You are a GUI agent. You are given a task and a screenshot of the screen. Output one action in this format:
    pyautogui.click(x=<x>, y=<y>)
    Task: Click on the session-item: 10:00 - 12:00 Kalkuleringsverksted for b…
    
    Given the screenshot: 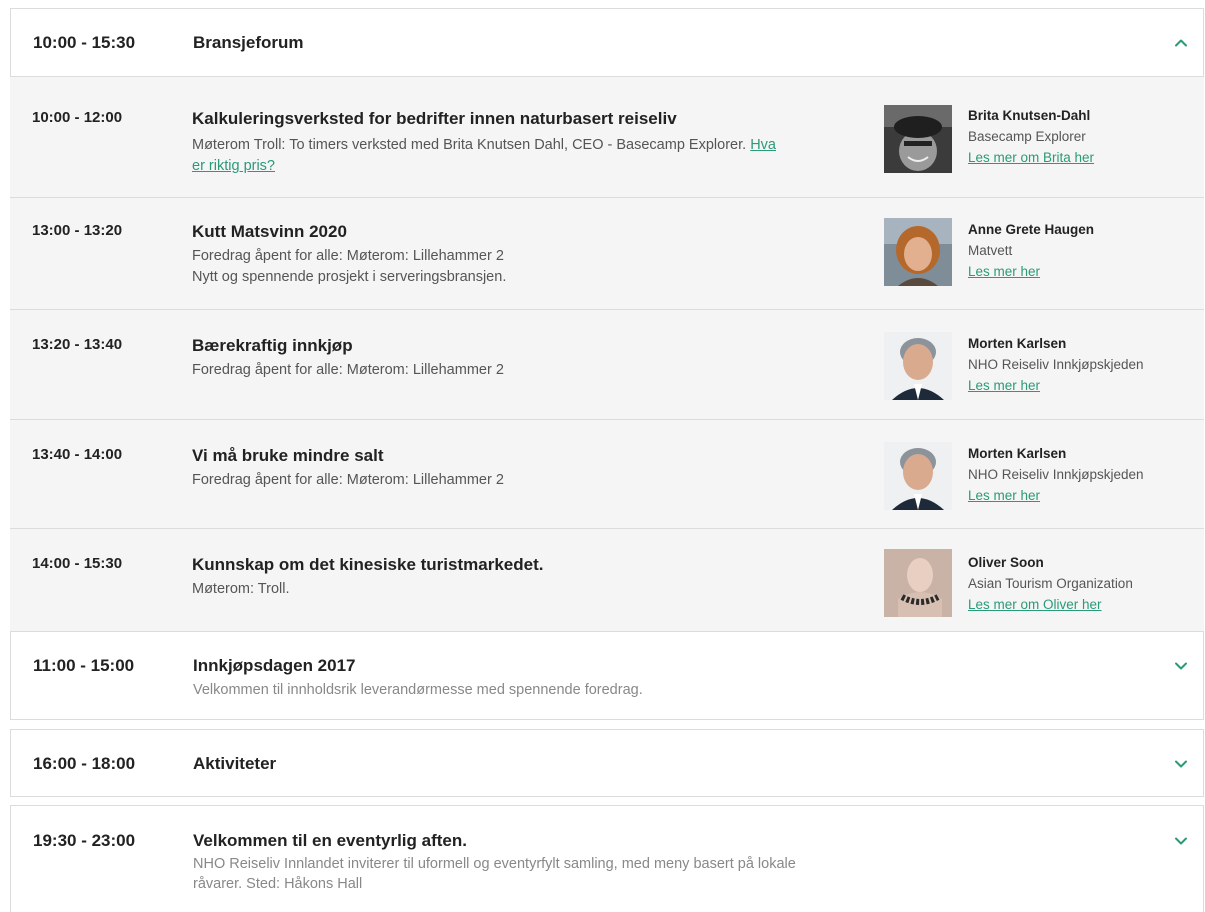 What is the action you would take?
    pyautogui.click(x=607, y=137)
    